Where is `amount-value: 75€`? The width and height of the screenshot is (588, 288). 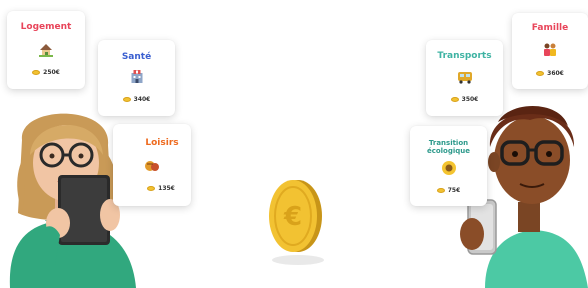
amount-value: 75€ is located at coordinates (454, 190).